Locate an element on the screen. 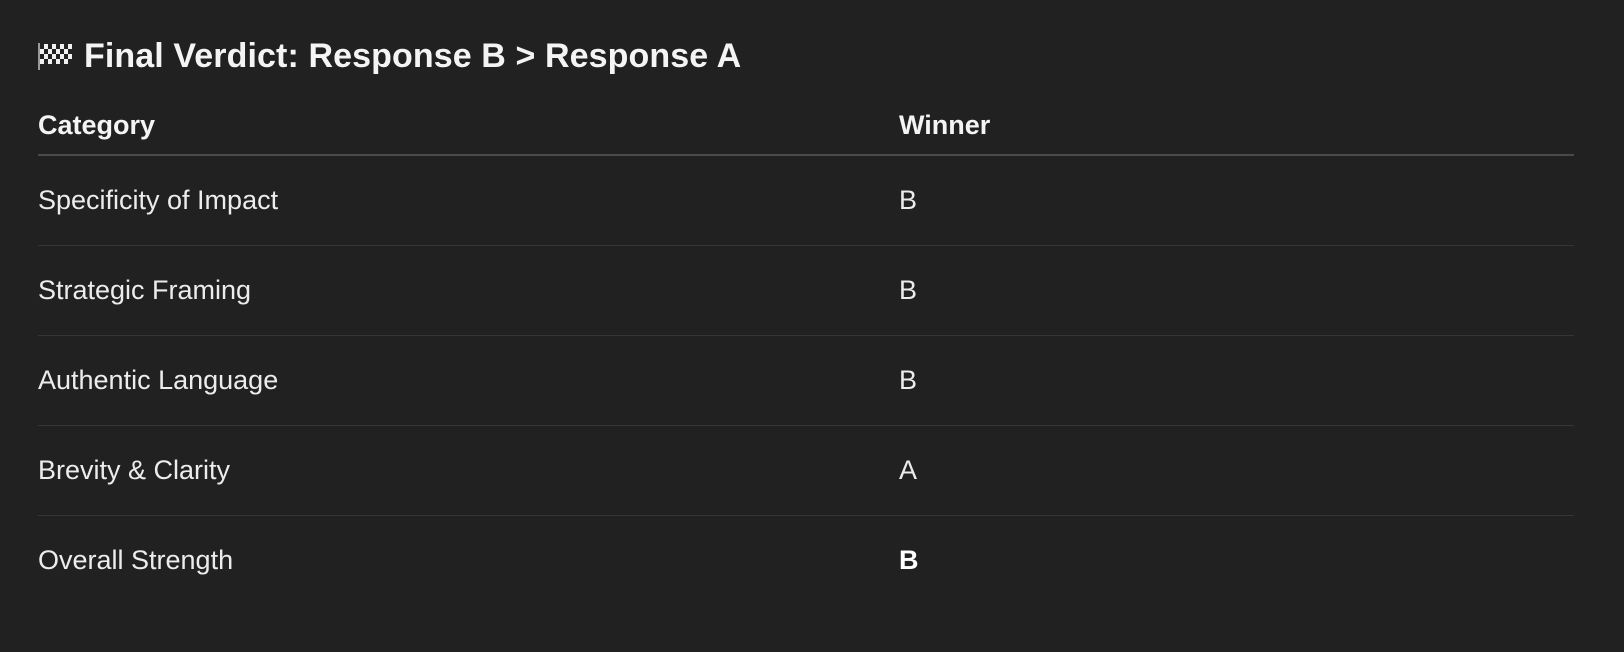 This screenshot has height=652, width=1624. category-cell: Authentic Language is located at coordinates (468, 380).